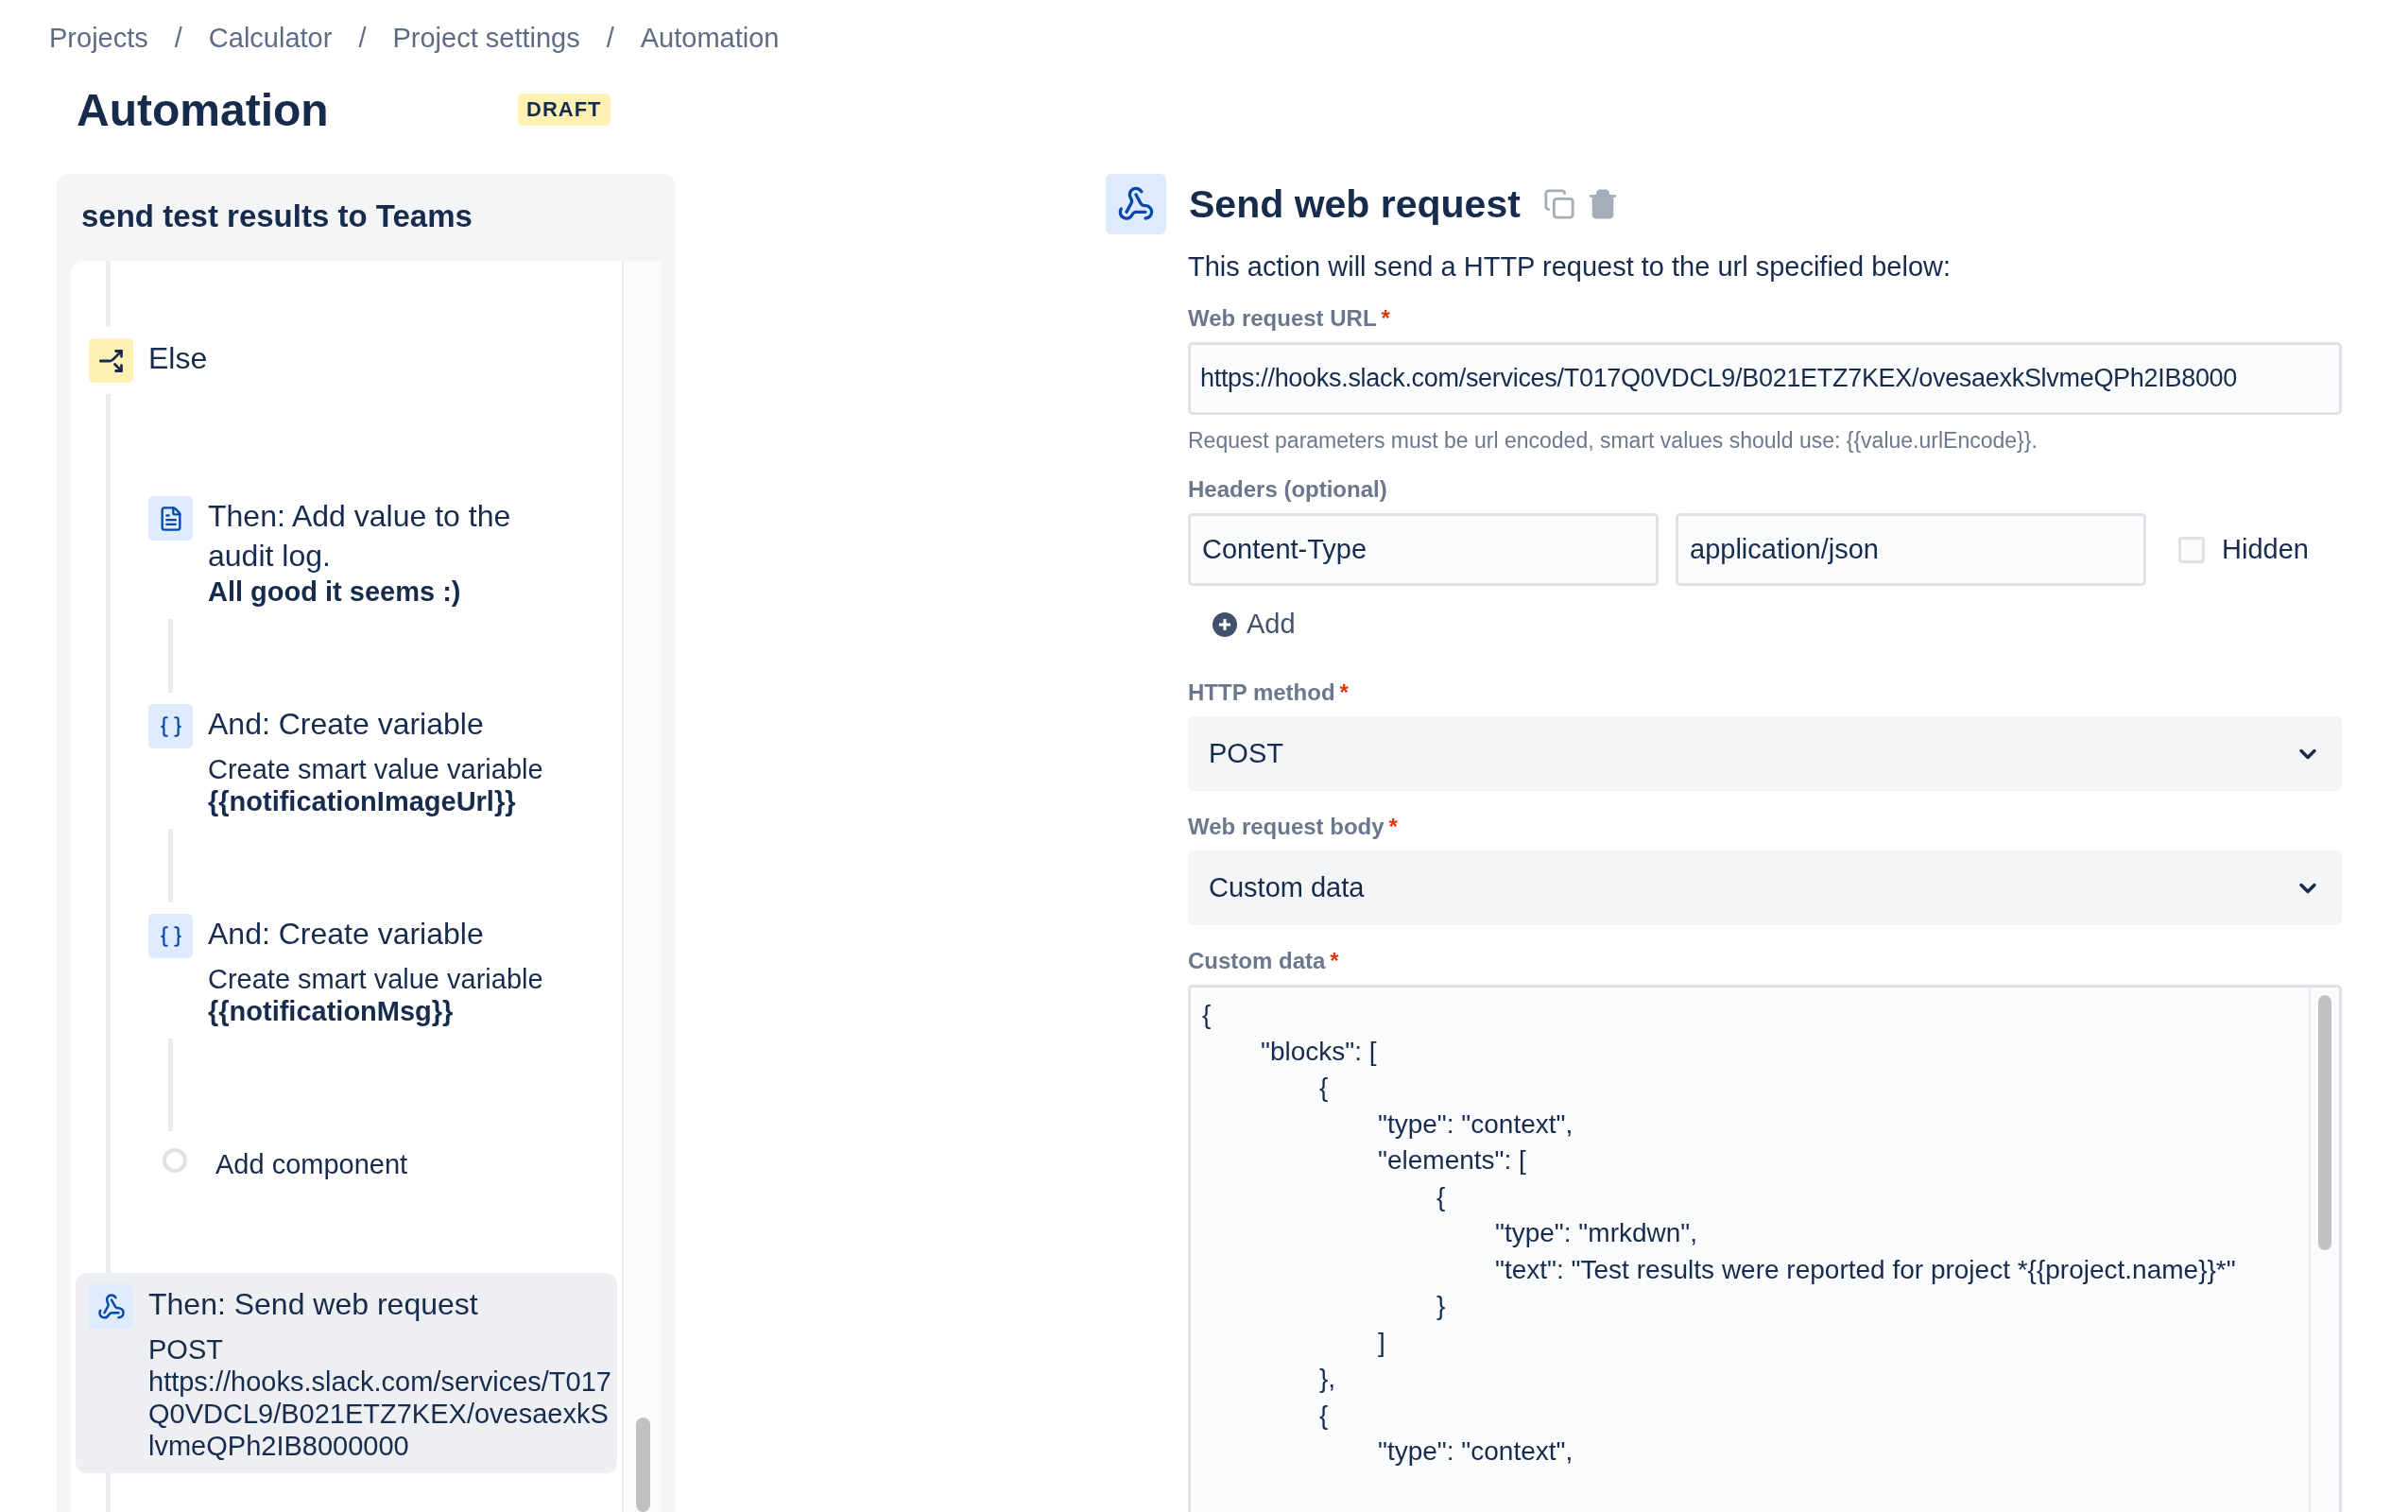 The image size is (2408, 1512). I want to click on code-line: },, so click(1328, 1379).